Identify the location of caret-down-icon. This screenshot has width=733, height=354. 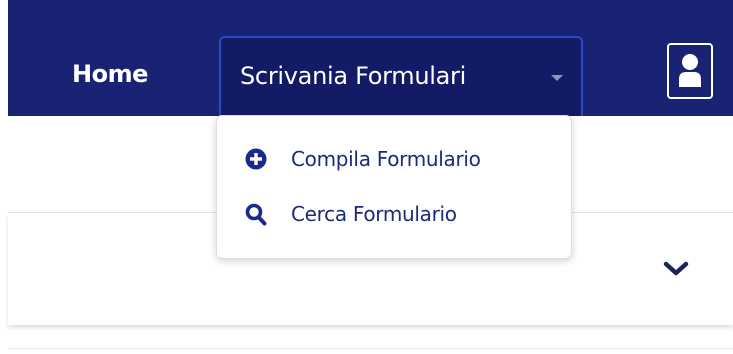
(557, 78).